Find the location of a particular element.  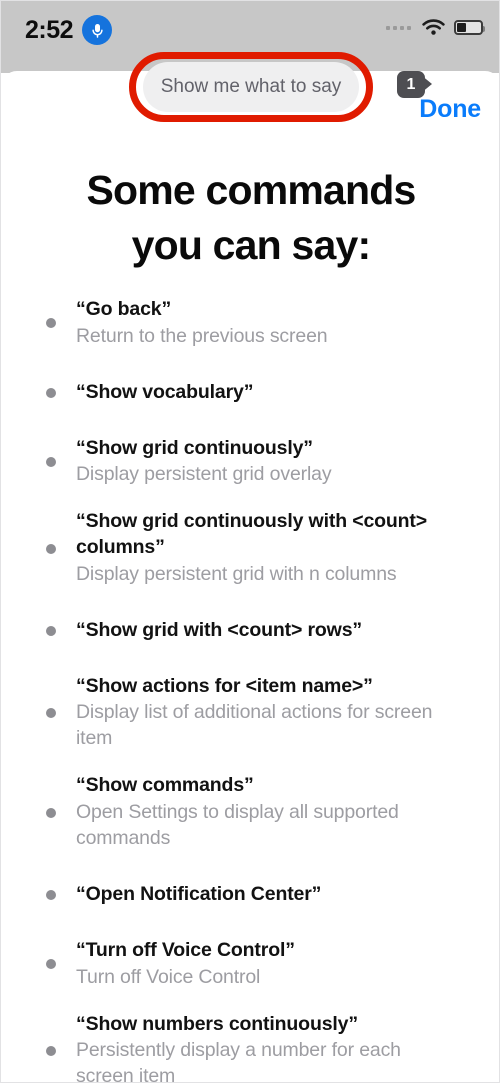

command-title: “Go back” is located at coordinates (124, 309).